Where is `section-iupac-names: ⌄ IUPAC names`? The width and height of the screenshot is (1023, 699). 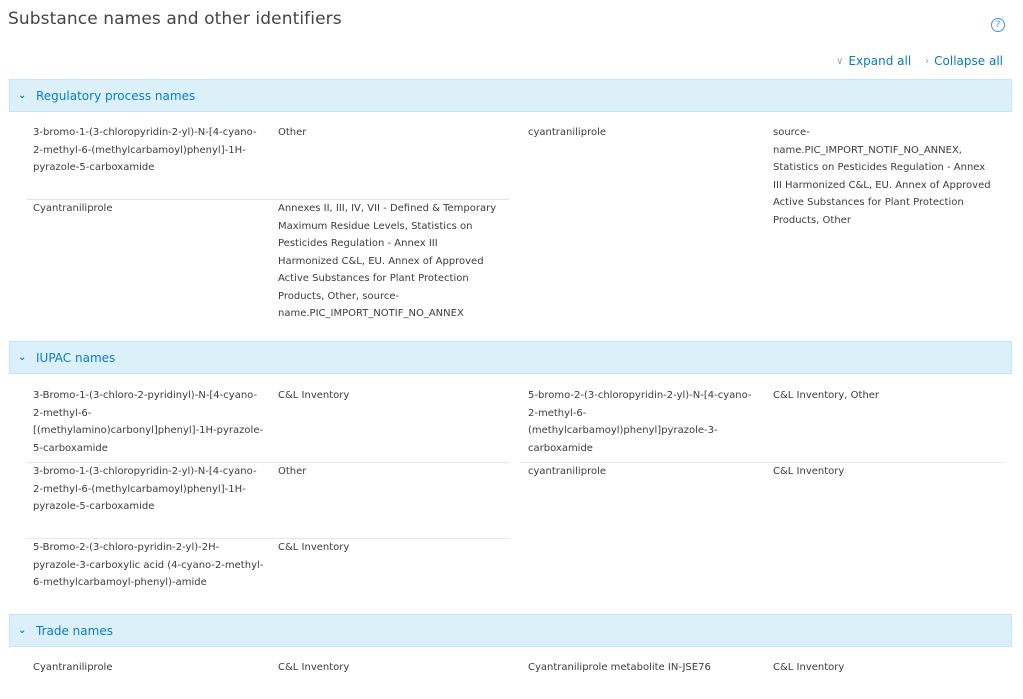 section-iupac-names: ⌄ IUPAC names is located at coordinates (510, 357).